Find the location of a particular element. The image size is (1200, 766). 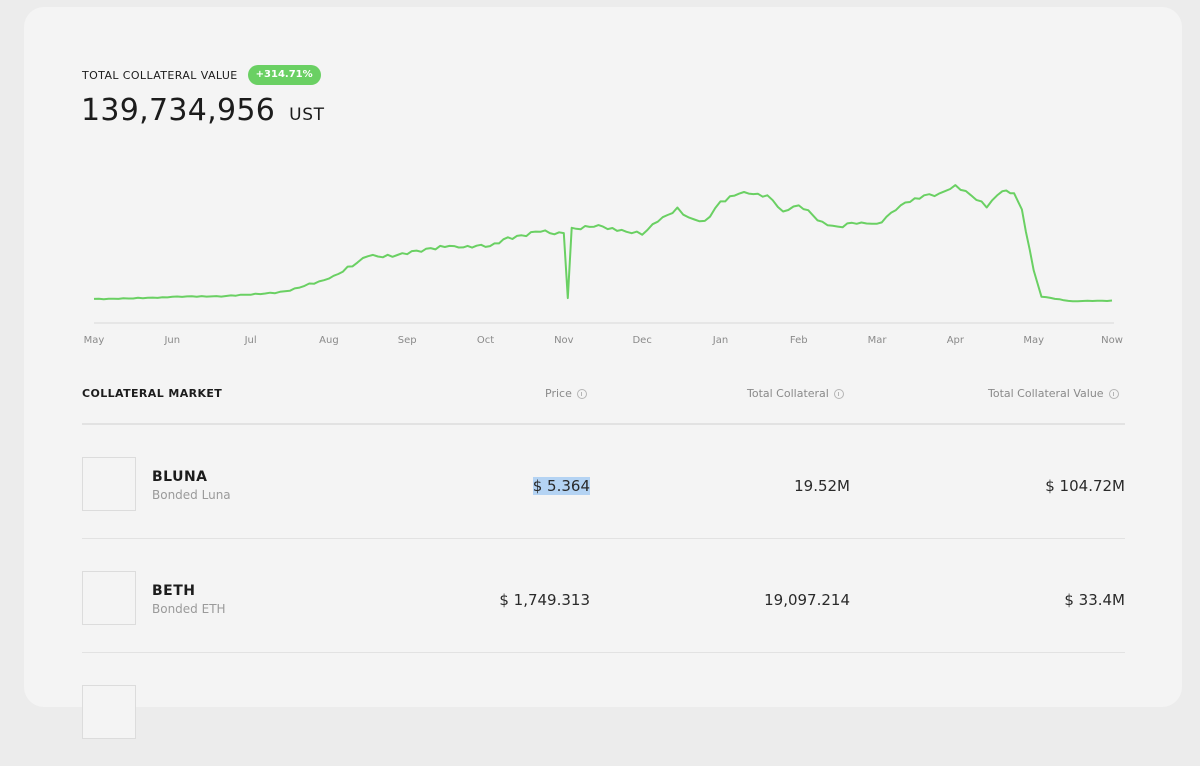

x-tick-label: Now is located at coordinates (1112, 340).